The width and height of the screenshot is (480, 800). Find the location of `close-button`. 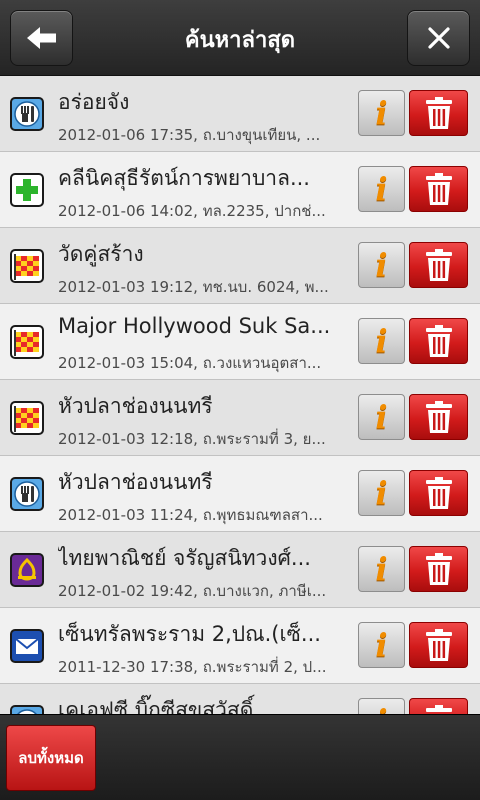

close-button is located at coordinates (438, 38).